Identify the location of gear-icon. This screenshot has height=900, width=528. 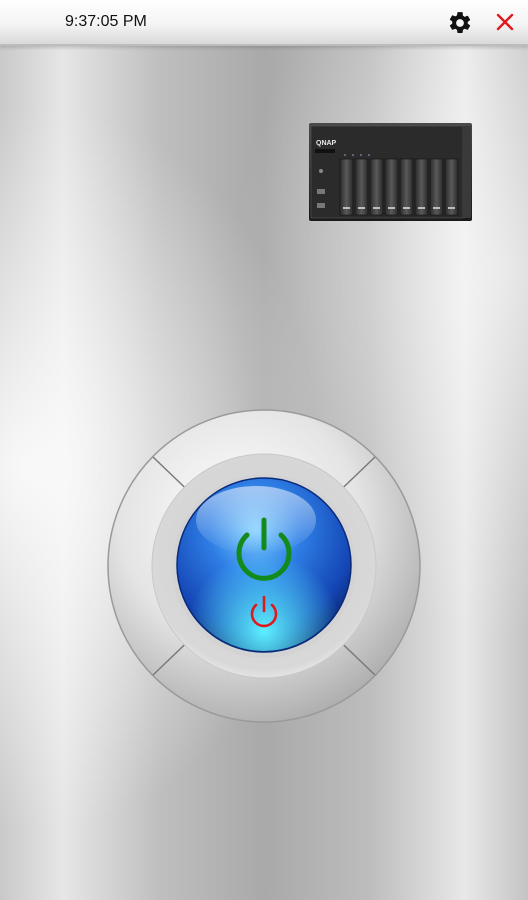
(460, 22).